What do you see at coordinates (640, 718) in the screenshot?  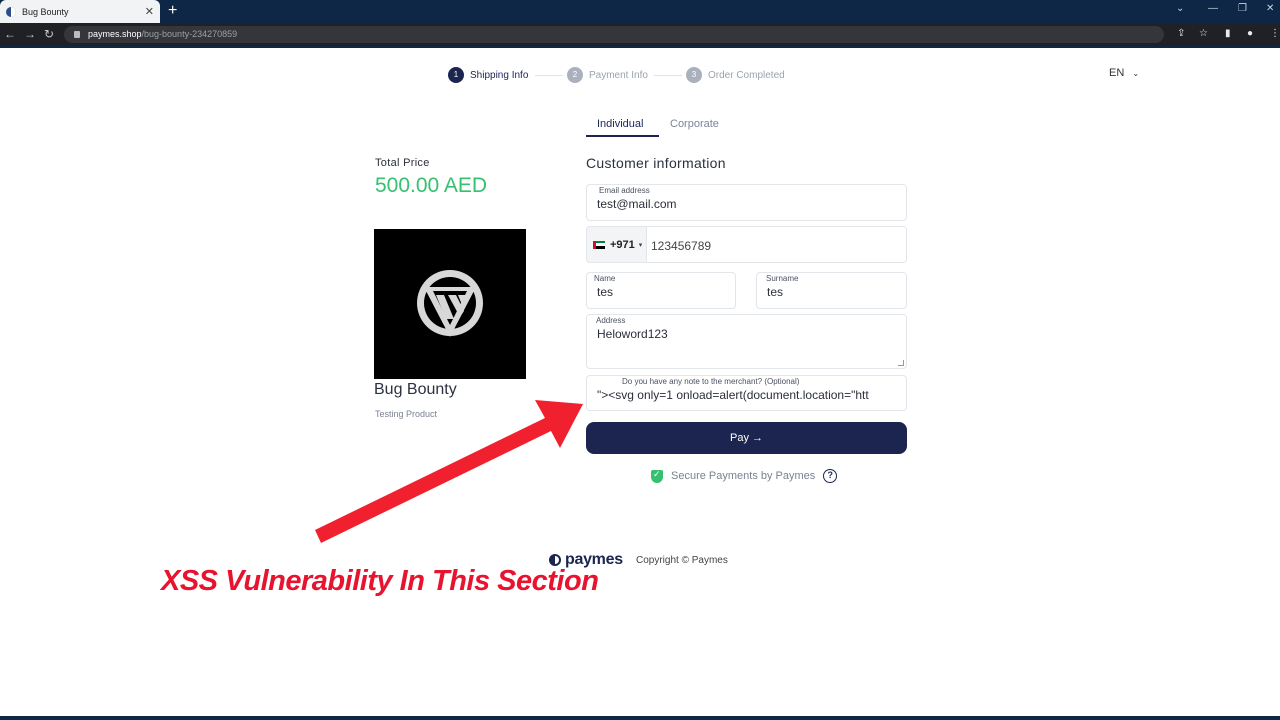 I see `taskbar-edge` at bounding box center [640, 718].